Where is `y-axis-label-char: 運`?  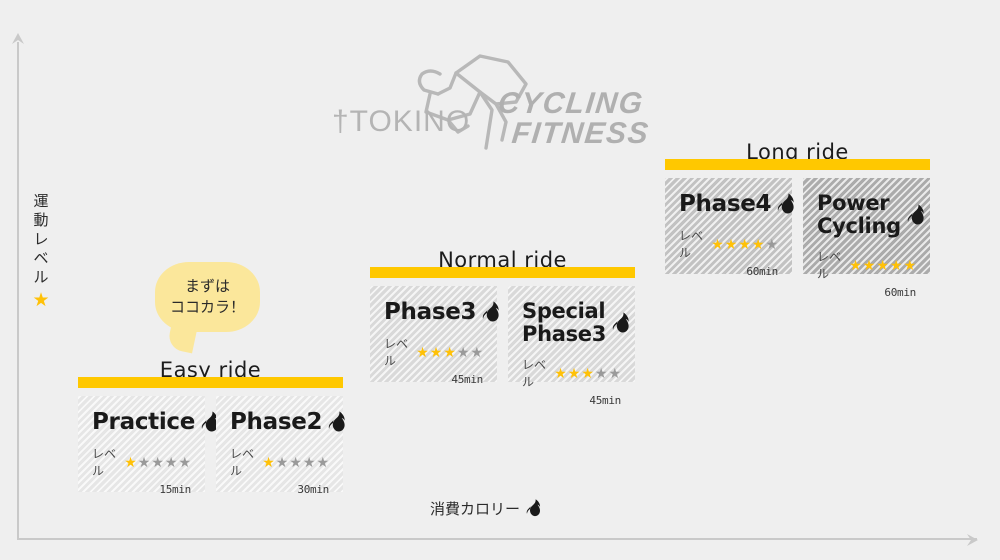
y-axis-label-char: 運 is located at coordinates (41, 201).